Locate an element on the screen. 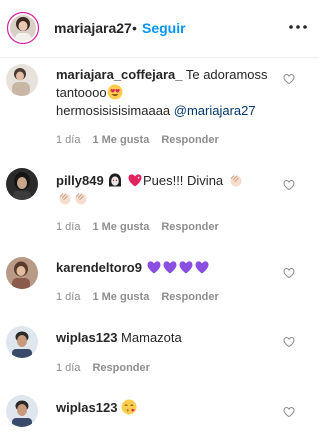 This screenshot has height=433, width=320. follow-button: Seguir is located at coordinates (164, 28).